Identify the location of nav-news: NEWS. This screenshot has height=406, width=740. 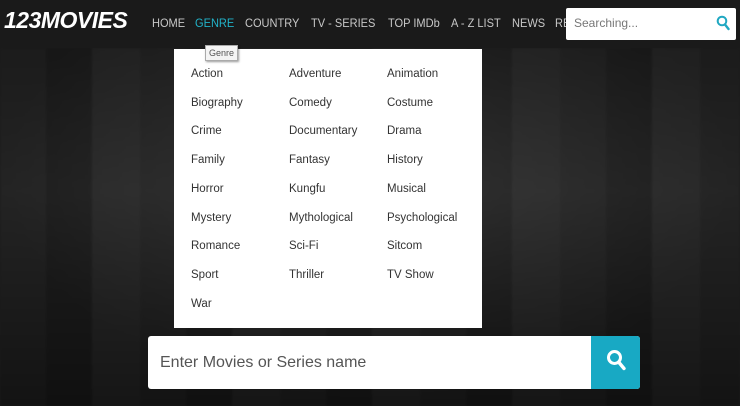
(528, 23).